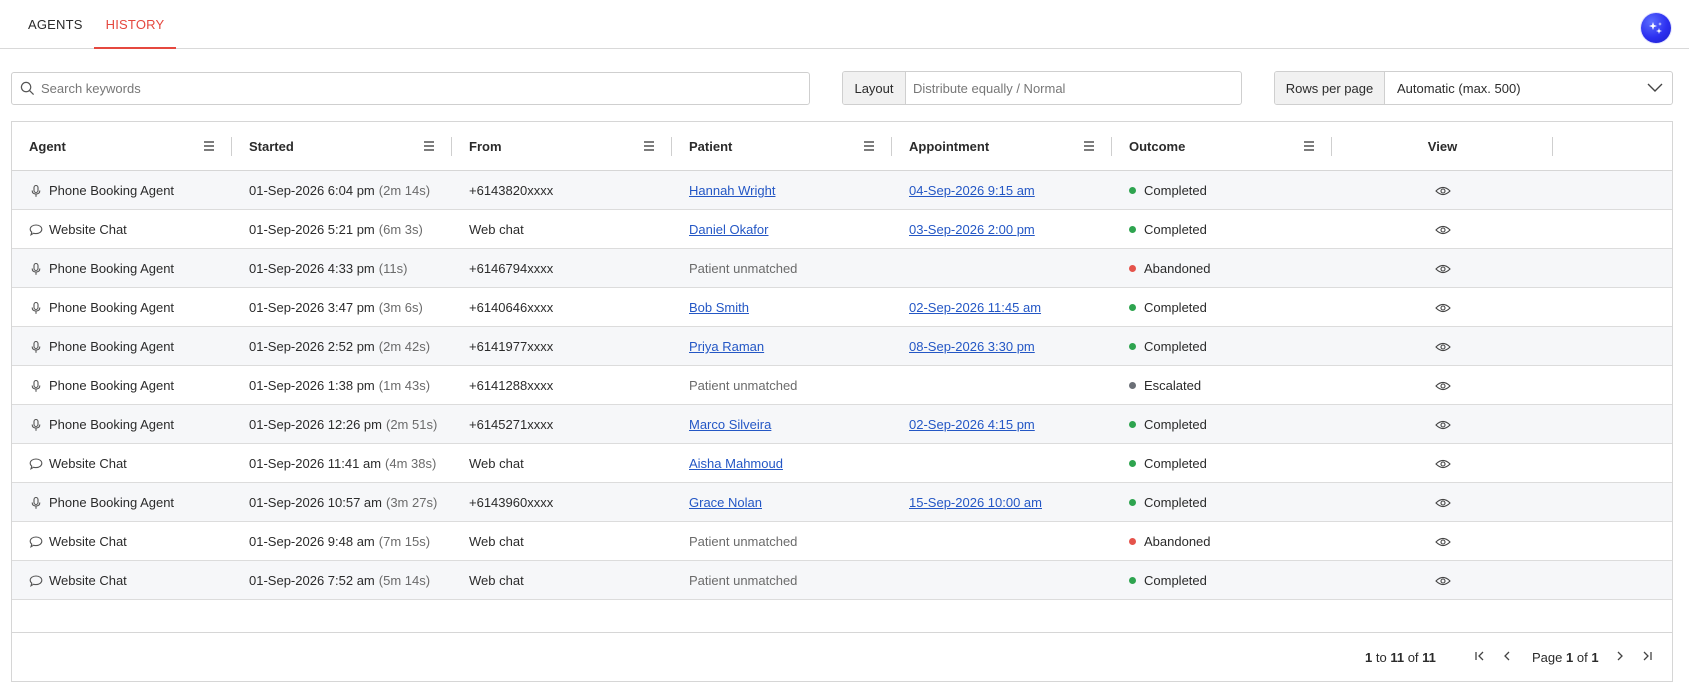 The height and width of the screenshot is (698, 1689). What do you see at coordinates (393, 268) in the screenshot?
I see `duration: (11s)` at bounding box center [393, 268].